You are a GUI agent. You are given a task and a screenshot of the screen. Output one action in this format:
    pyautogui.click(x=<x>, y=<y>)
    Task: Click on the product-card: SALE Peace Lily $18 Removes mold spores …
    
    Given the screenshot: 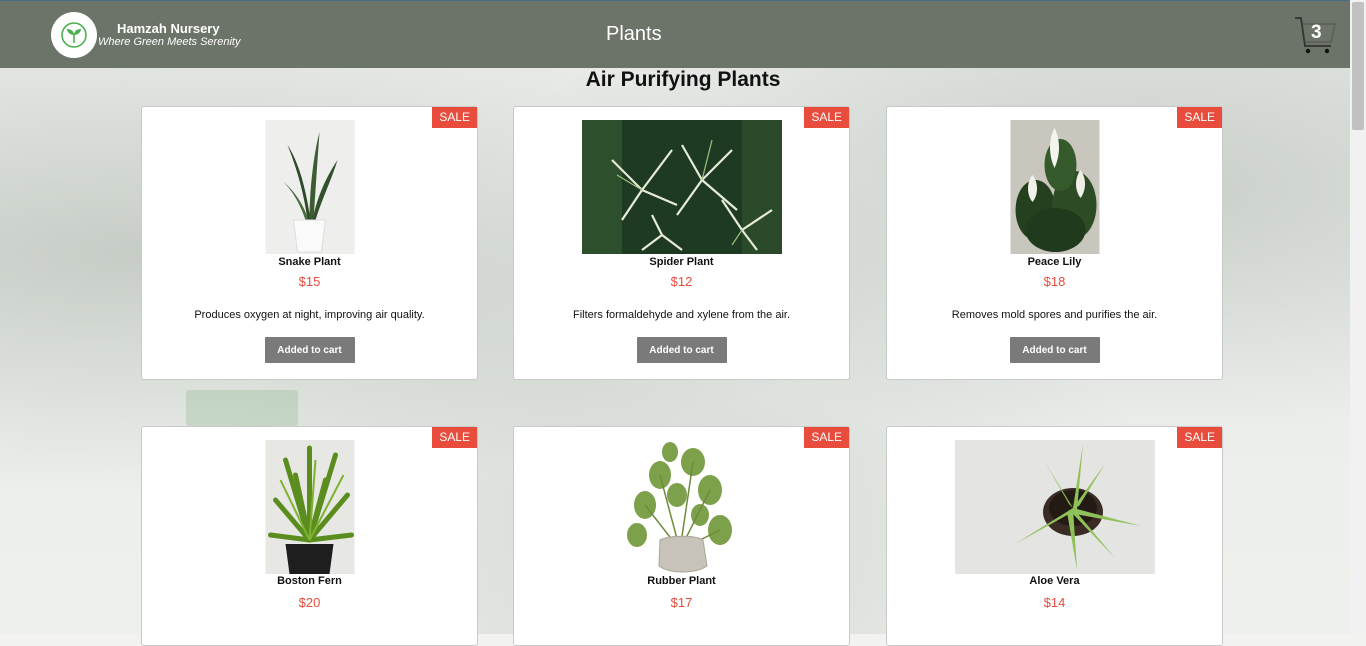 What is the action you would take?
    pyautogui.click(x=1054, y=243)
    